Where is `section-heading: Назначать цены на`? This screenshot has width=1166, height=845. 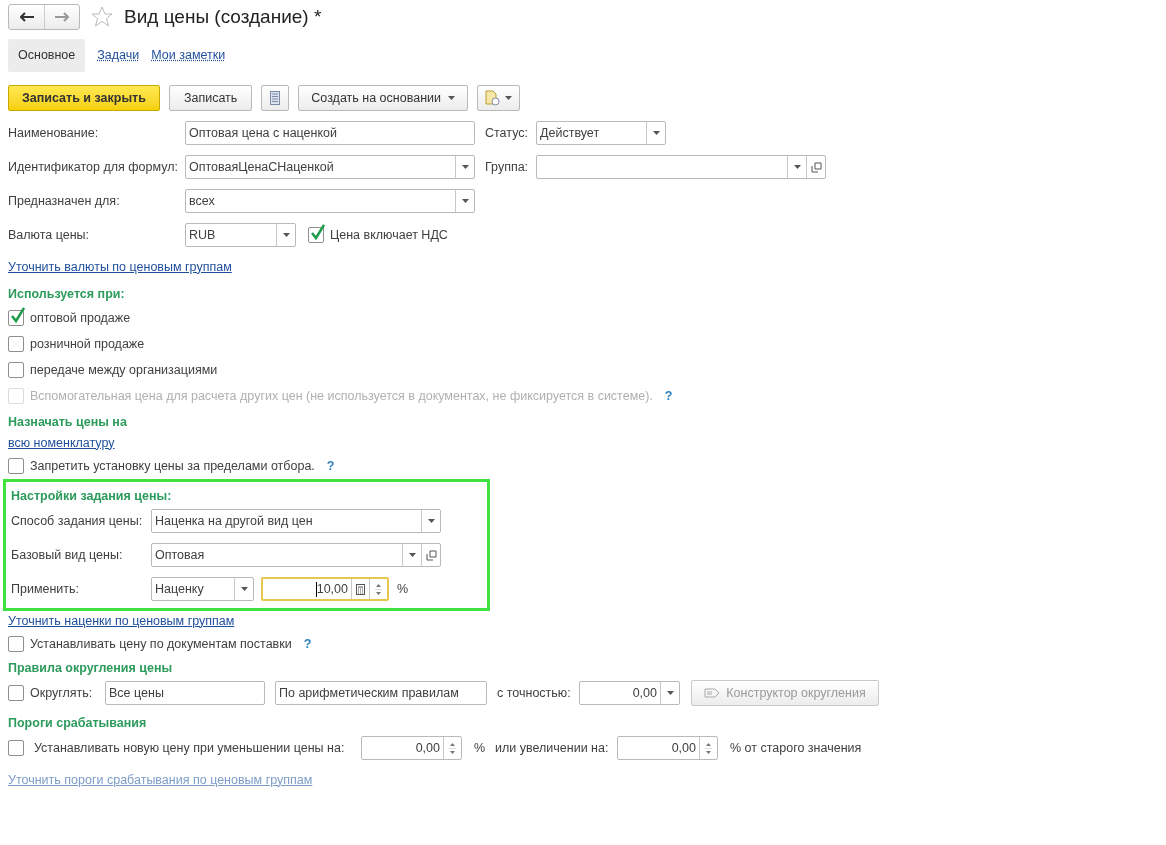
section-heading: Назначать цены на is located at coordinates (67, 422).